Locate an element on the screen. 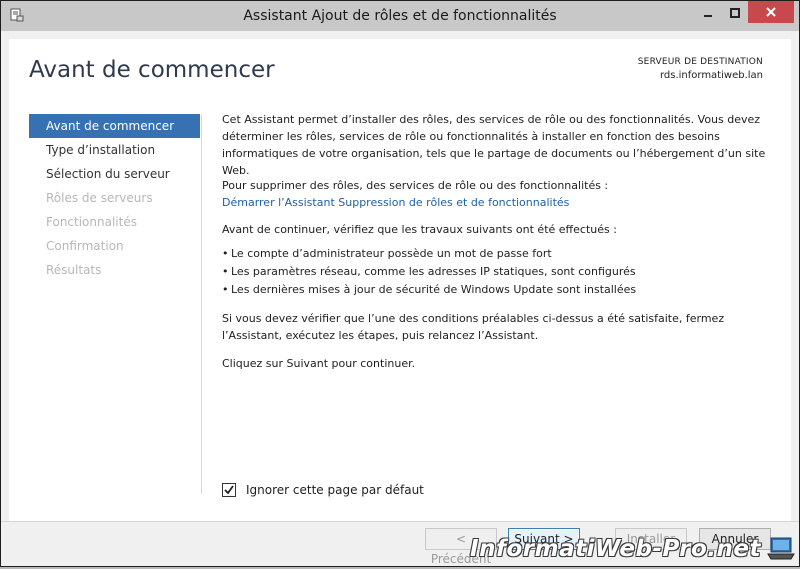  maximize-button is located at coordinates (734, 12).